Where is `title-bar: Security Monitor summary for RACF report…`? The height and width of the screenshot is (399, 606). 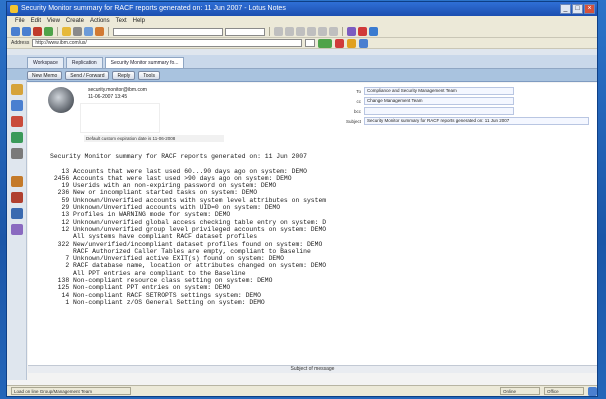
title-bar: Security Monitor summary for RACF report… is located at coordinates (302, 9).